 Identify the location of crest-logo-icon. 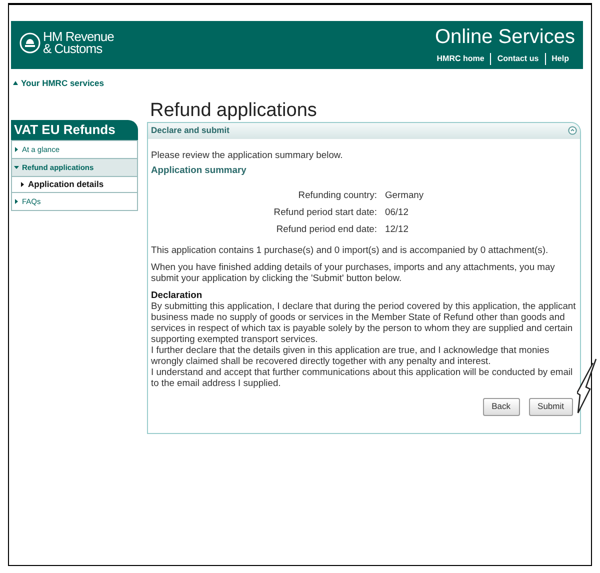
(30, 43).